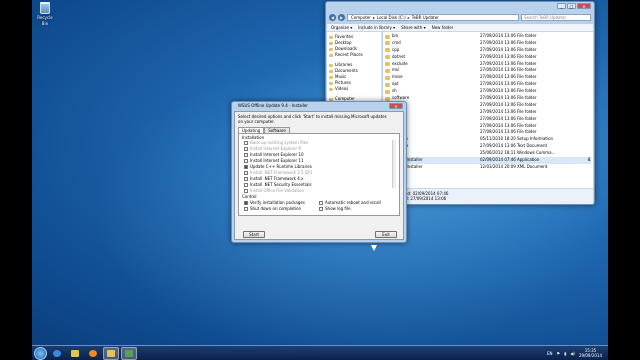 This screenshot has width=640, height=360. I want to click on maximize-button: □, so click(571, 6).